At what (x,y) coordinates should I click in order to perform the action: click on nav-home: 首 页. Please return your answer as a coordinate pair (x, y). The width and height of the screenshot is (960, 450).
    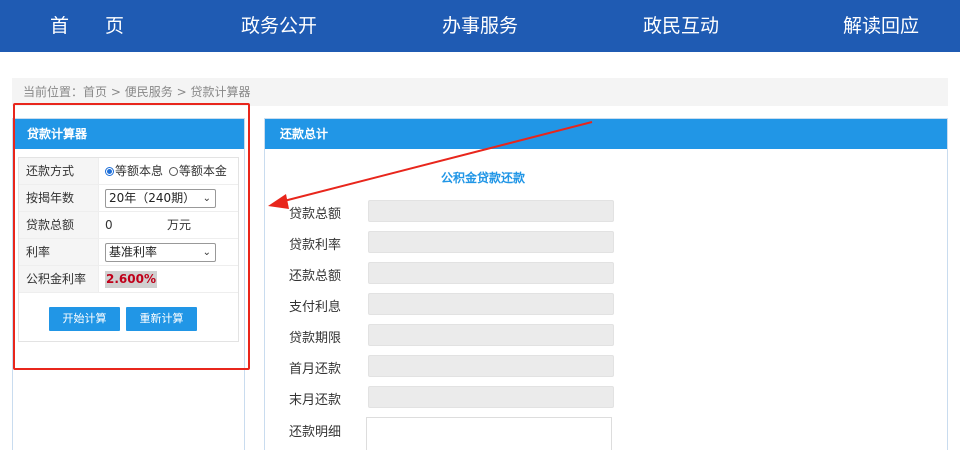
    Looking at the image, I should click on (94, 26).